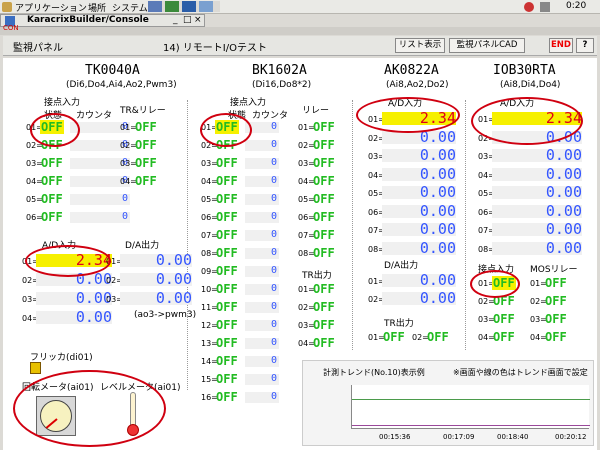 This screenshot has height=450, width=600. What do you see at coordinates (300, 7) in the screenshot?
I see `system-top-bar: アプリケーション 場所 システム 0:20` at bounding box center [300, 7].